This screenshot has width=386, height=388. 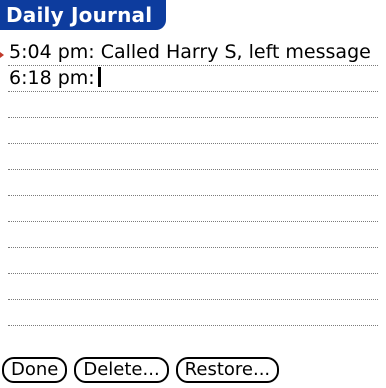 I want to click on entry-text: 6:18 pm:, so click(x=52, y=78).